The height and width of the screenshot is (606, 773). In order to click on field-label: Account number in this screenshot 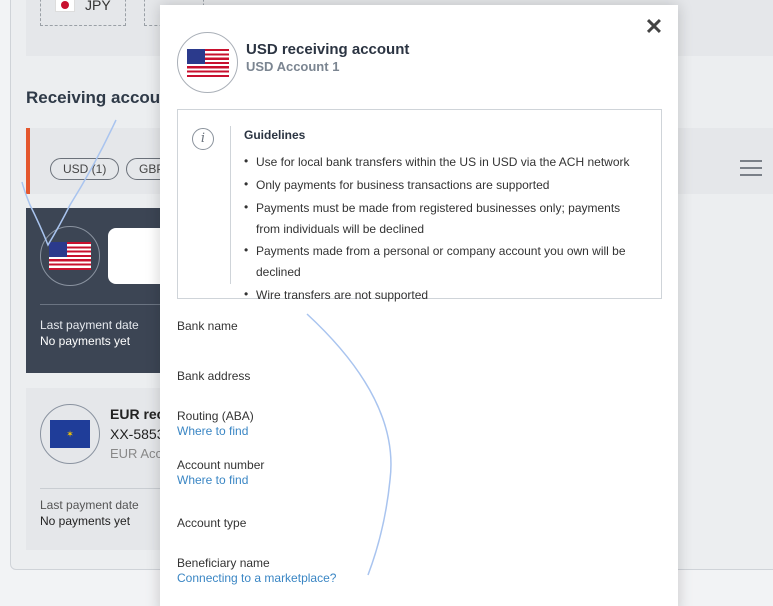, I will do `click(221, 465)`.